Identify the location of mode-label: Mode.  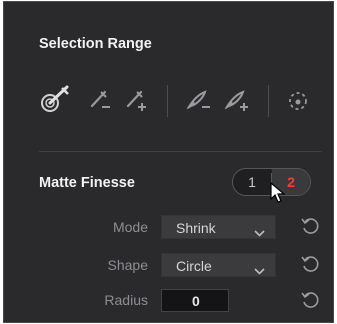
(130, 227).